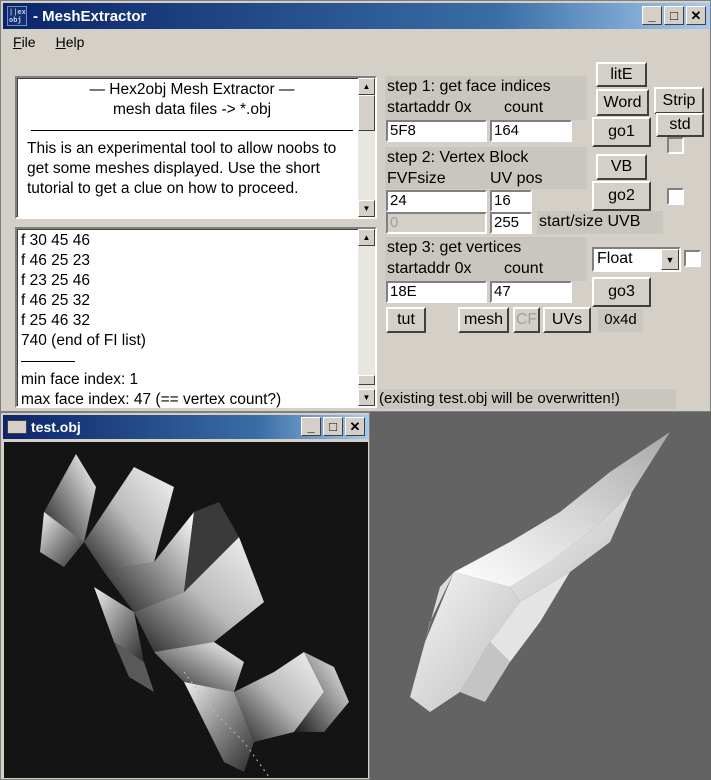  I want to click on log-line: max face index: 47 (== vertex count?), so click(151, 399).